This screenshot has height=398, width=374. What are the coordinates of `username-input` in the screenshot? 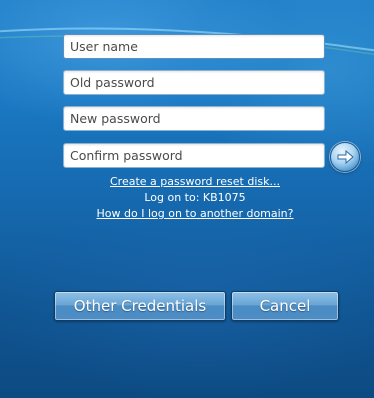 It's located at (194, 46).